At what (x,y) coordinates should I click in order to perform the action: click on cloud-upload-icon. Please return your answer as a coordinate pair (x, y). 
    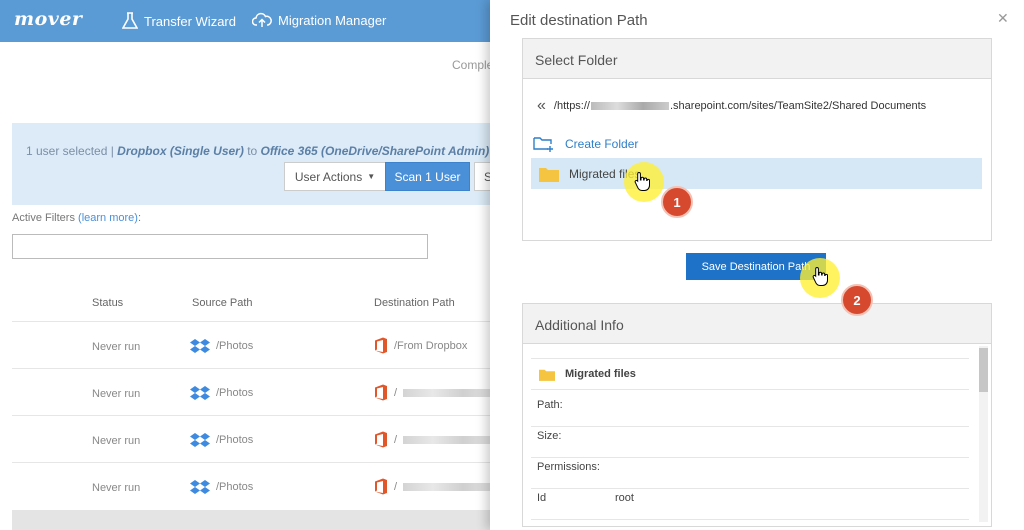
    Looking at the image, I should click on (262, 19).